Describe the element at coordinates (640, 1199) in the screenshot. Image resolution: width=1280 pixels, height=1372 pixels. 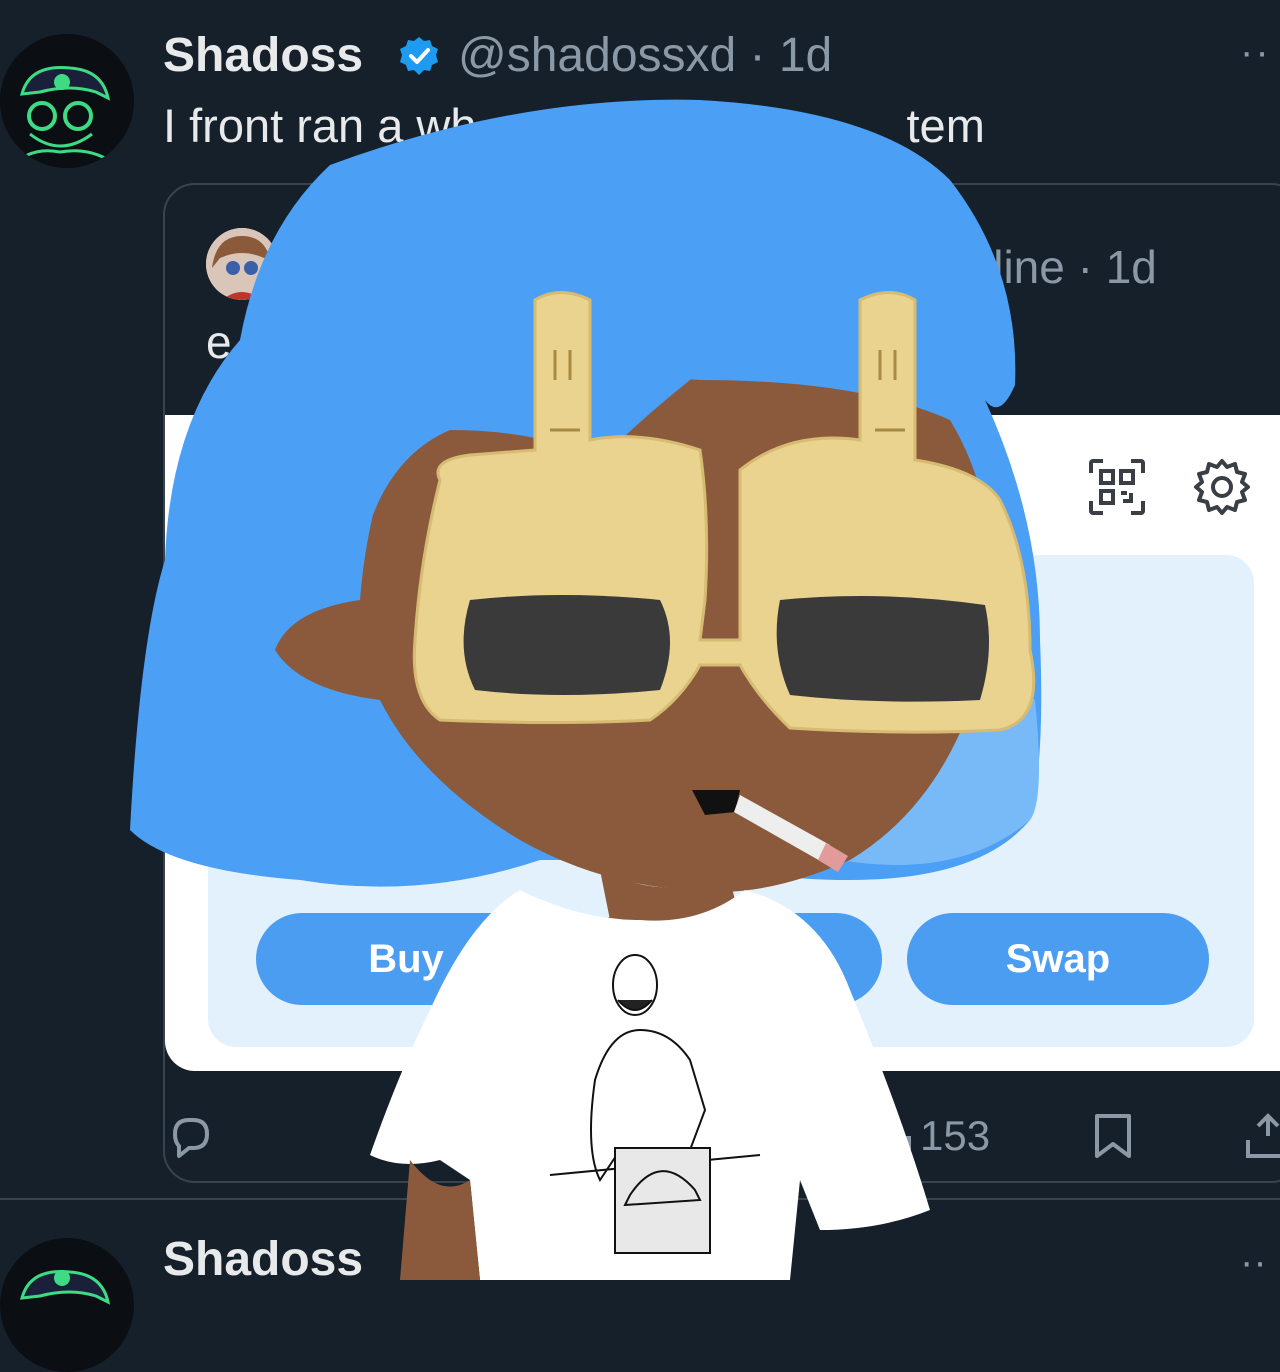
I see `tweet-divider` at that location.